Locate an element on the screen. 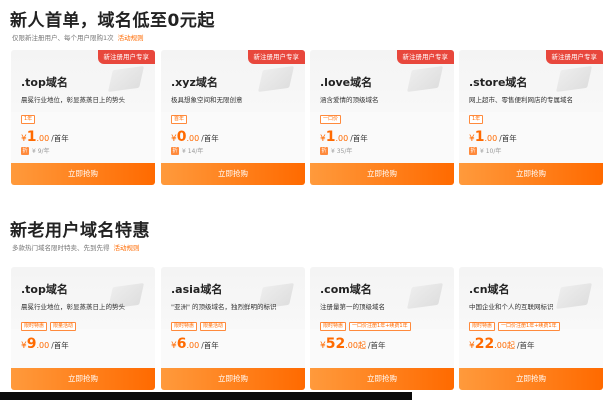 The image size is (607, 400). domain-description: "亚洲" 的顶级域名，独烈鲜明的标识 is located at coordinates (224, 307).